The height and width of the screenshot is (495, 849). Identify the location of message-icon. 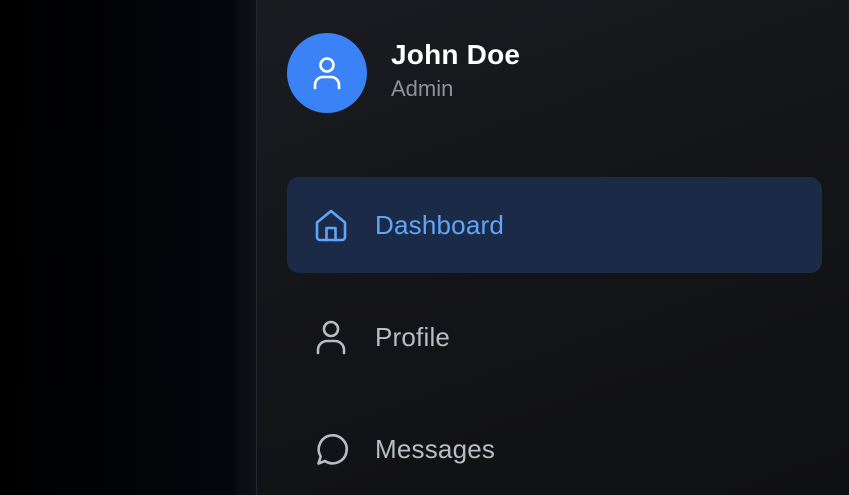
(331, 449).